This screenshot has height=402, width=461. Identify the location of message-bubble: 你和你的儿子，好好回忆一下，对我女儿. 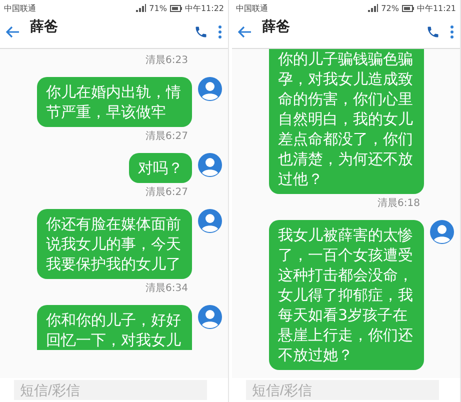
(114, 327).